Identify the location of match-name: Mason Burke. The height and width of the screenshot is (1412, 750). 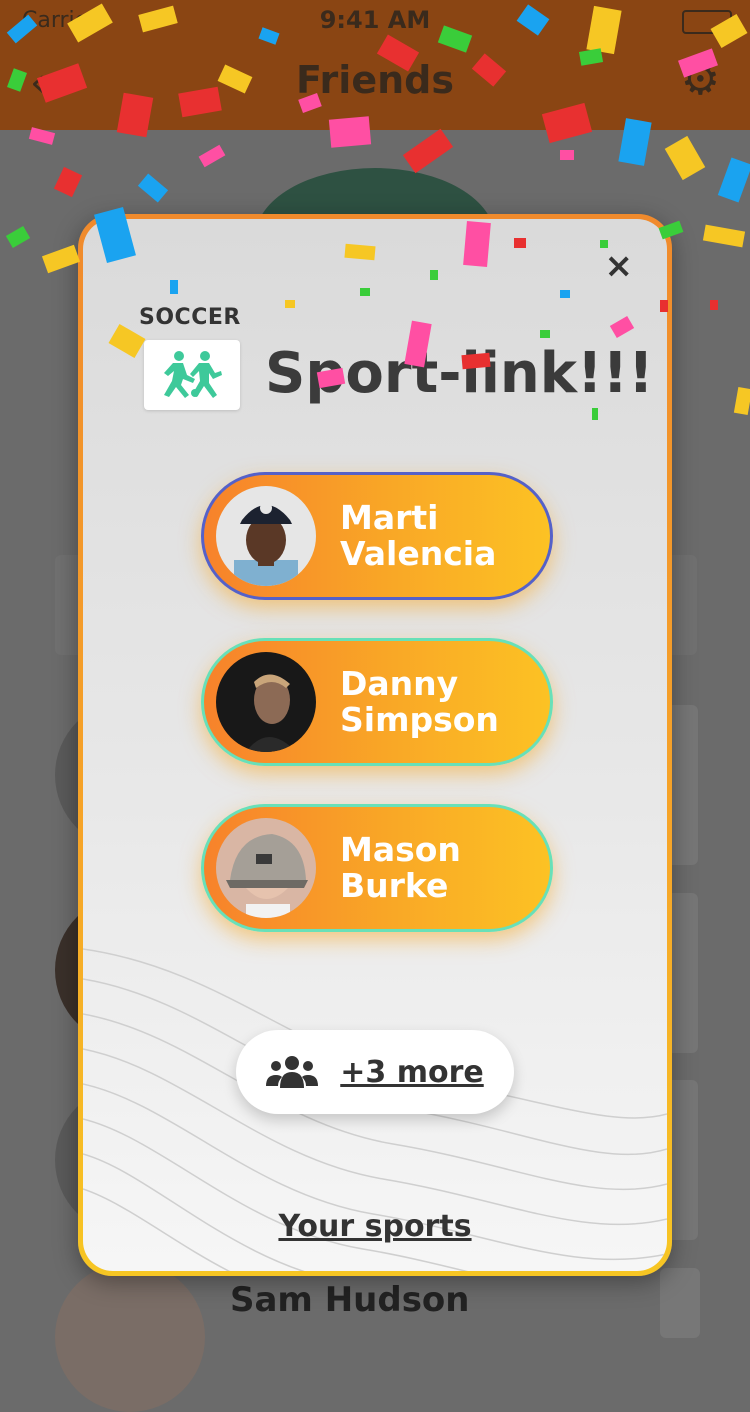
(435, 868).